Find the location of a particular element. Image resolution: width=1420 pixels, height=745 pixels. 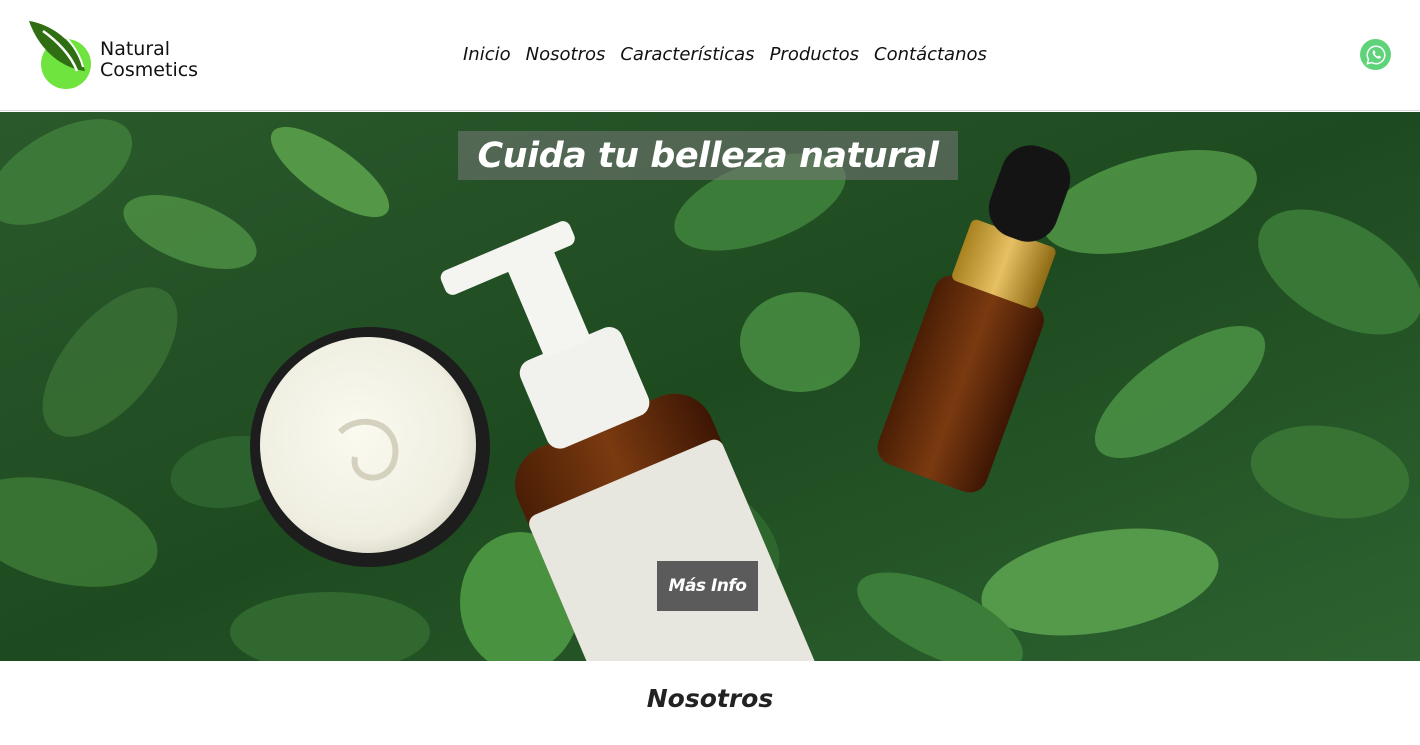

brand-name-line1: Natural is located at coordinates (135, 49).